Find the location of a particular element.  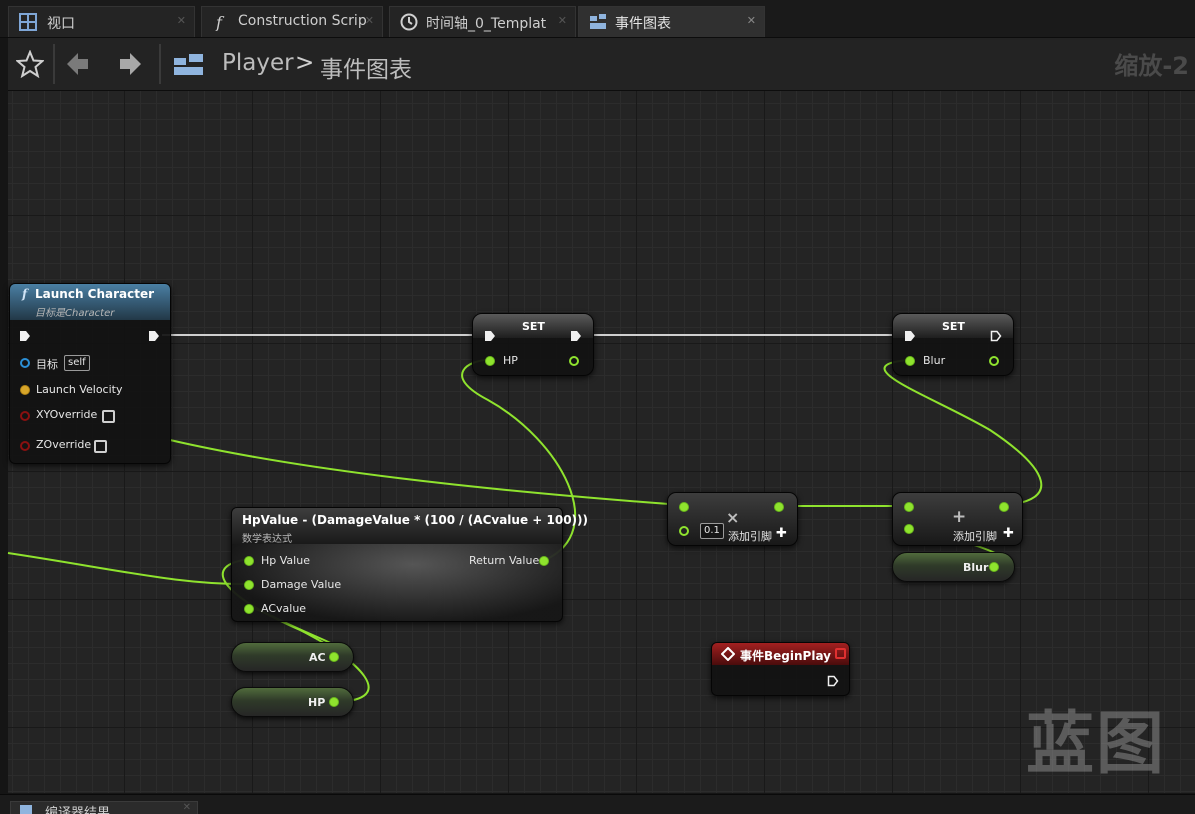

clock-icon is located at coordinates (409, 22).